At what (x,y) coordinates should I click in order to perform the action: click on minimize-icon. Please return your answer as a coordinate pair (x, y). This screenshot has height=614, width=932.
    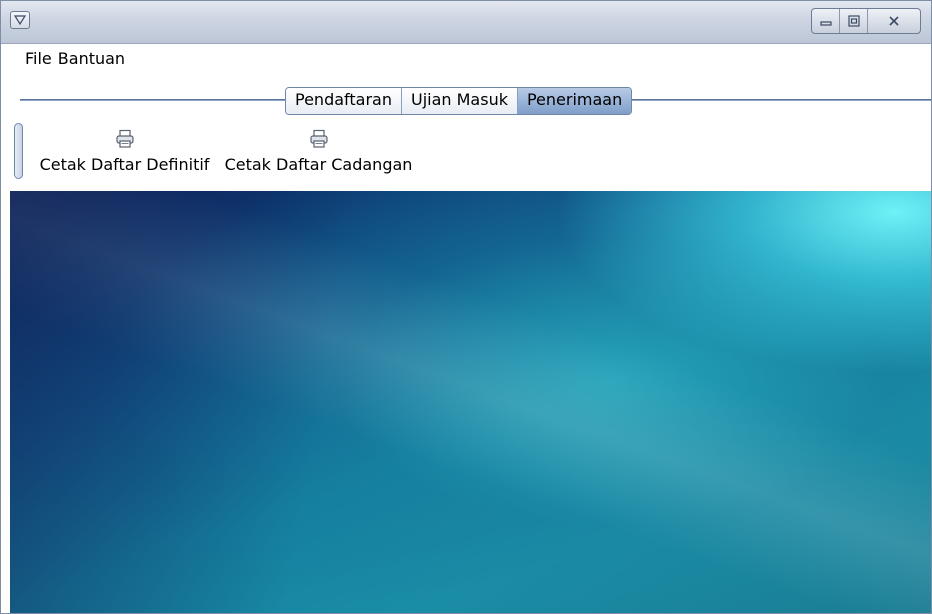
    Looking at the image, I should click on (825, 23).